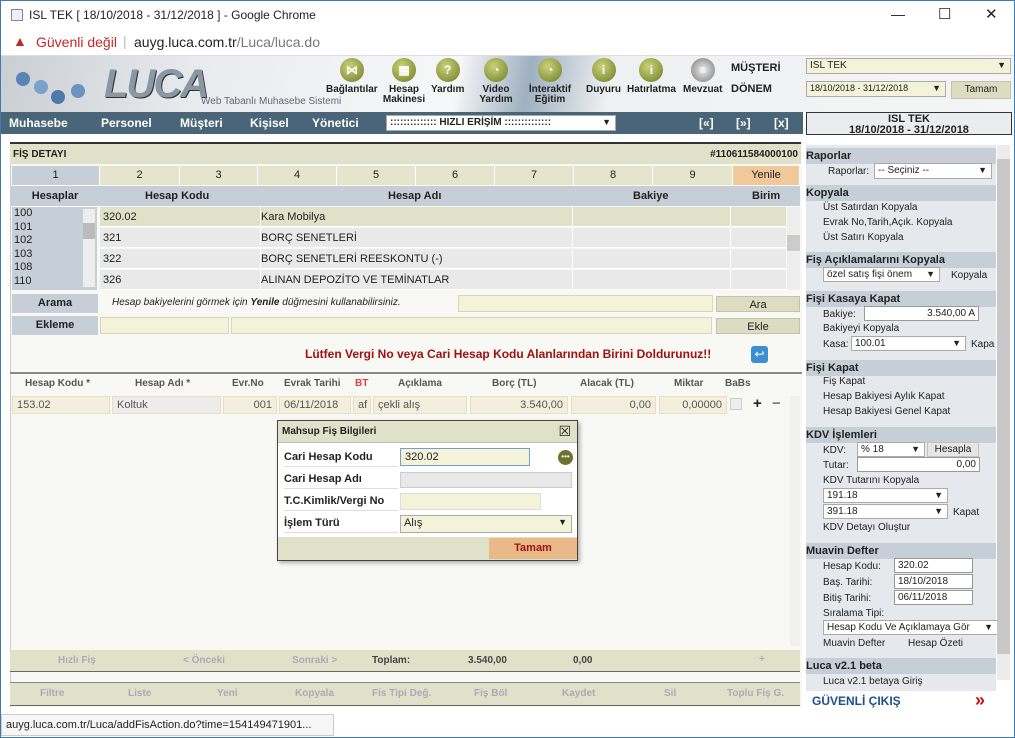 The height and width of the screenshot is (738, 1015). What do you see at coordinates (443, 238) in the screenshot?
I see `account-row: 321 BORÇ SENETLERİ` at bounding box center [443, 238].